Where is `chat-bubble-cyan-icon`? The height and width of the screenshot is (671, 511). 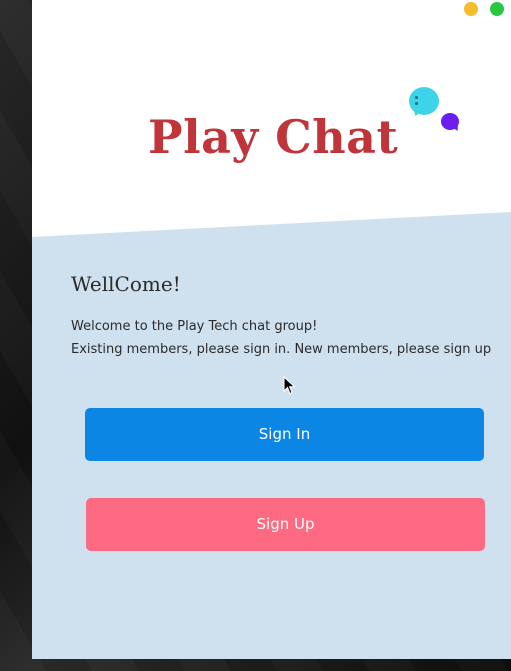 chat-bubble-cyan-icon is located at coordinates (424, 101).